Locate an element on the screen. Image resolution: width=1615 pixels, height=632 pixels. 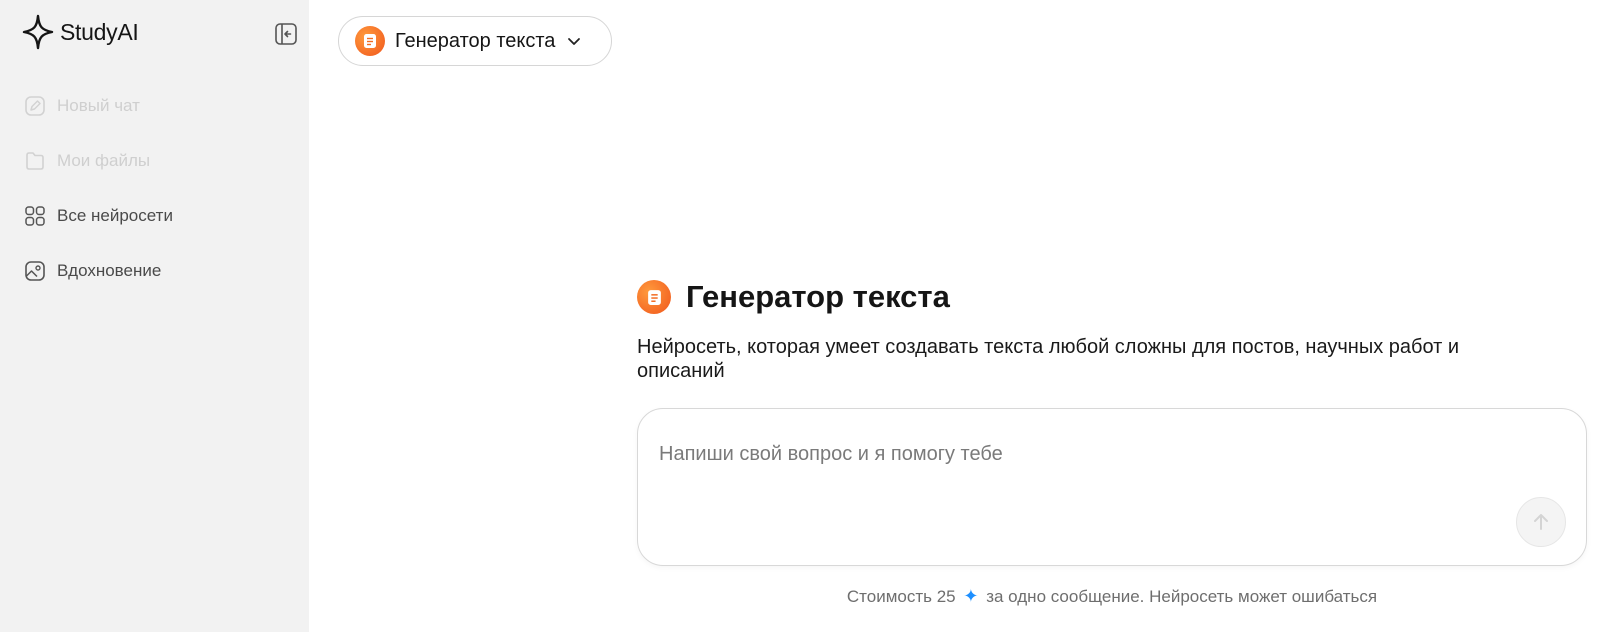
sidebar-item-all-networks: Все нейросети is located at coordinates (98, 216).